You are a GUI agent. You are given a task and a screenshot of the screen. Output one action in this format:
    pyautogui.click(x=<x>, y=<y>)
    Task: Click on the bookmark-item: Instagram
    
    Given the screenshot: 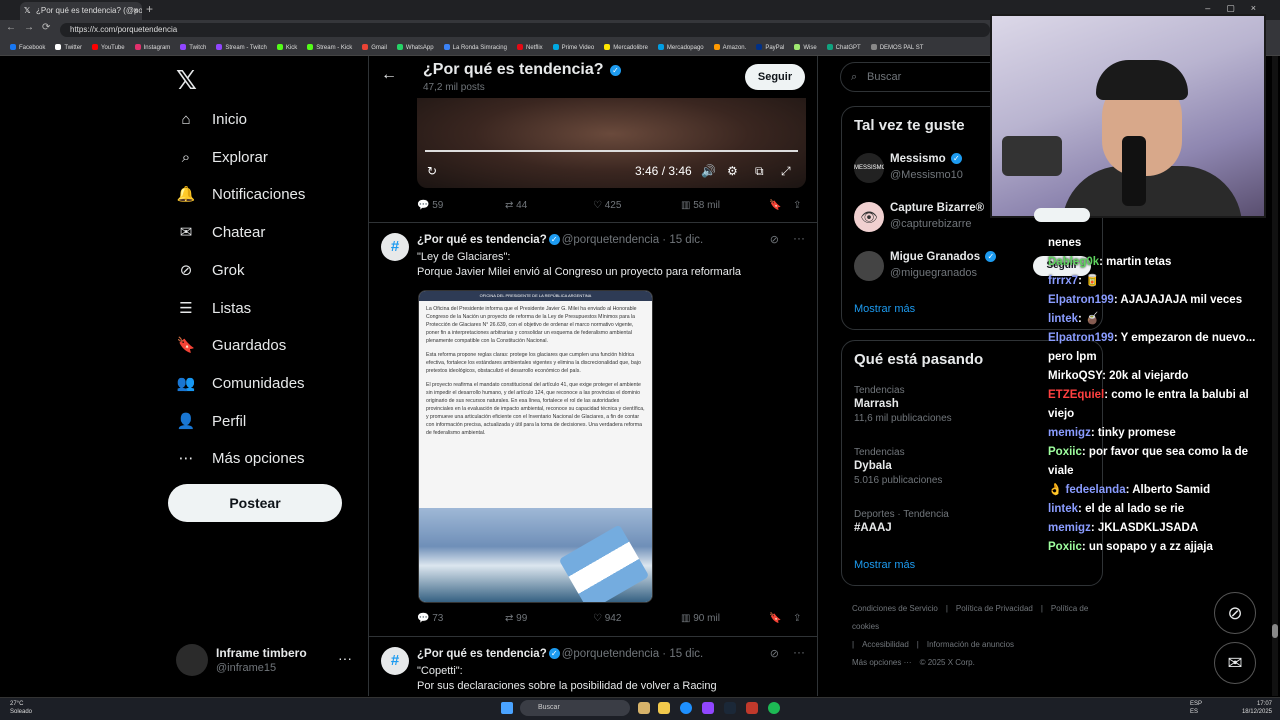 What is the action you would take?
    pyautogui.click(x=152, y=47)
    